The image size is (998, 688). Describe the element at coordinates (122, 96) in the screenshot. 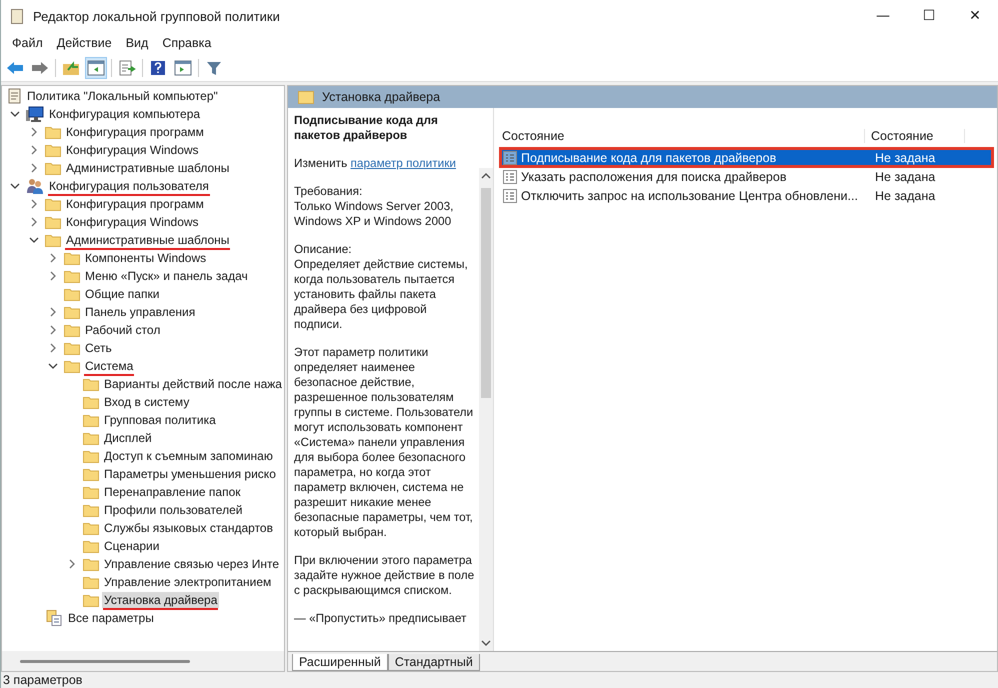

I see `tree-item: Политика "Локальный компьютер"` at that location.